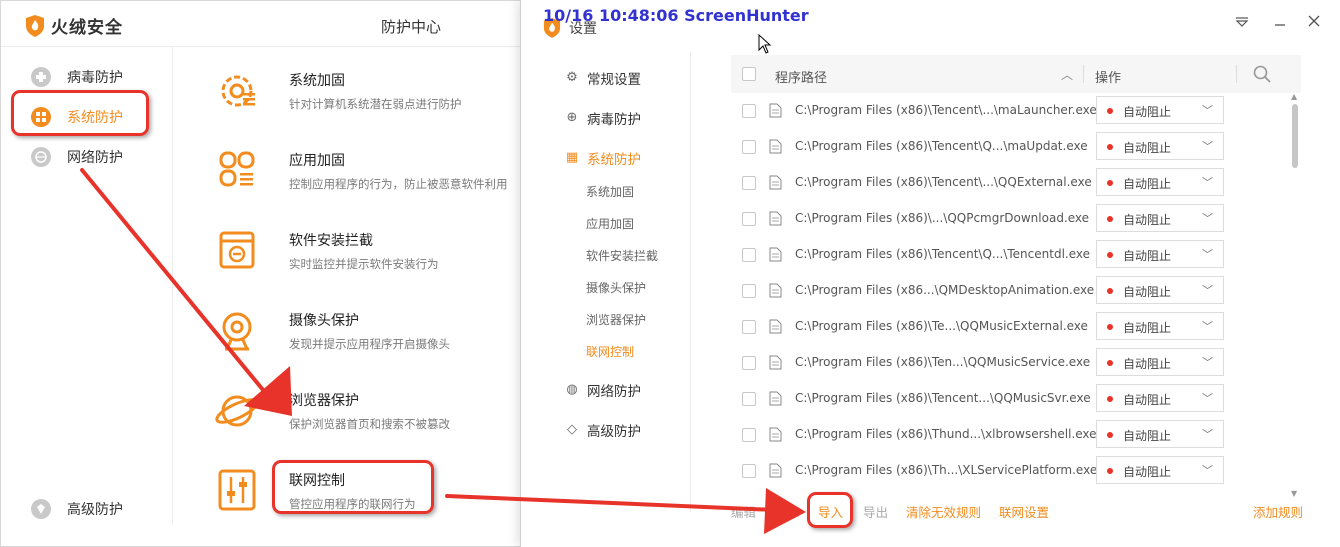 Image resolution: width=1340 pixels, height=547 pixels. I want to click on arrow-head, so click(785, 511).